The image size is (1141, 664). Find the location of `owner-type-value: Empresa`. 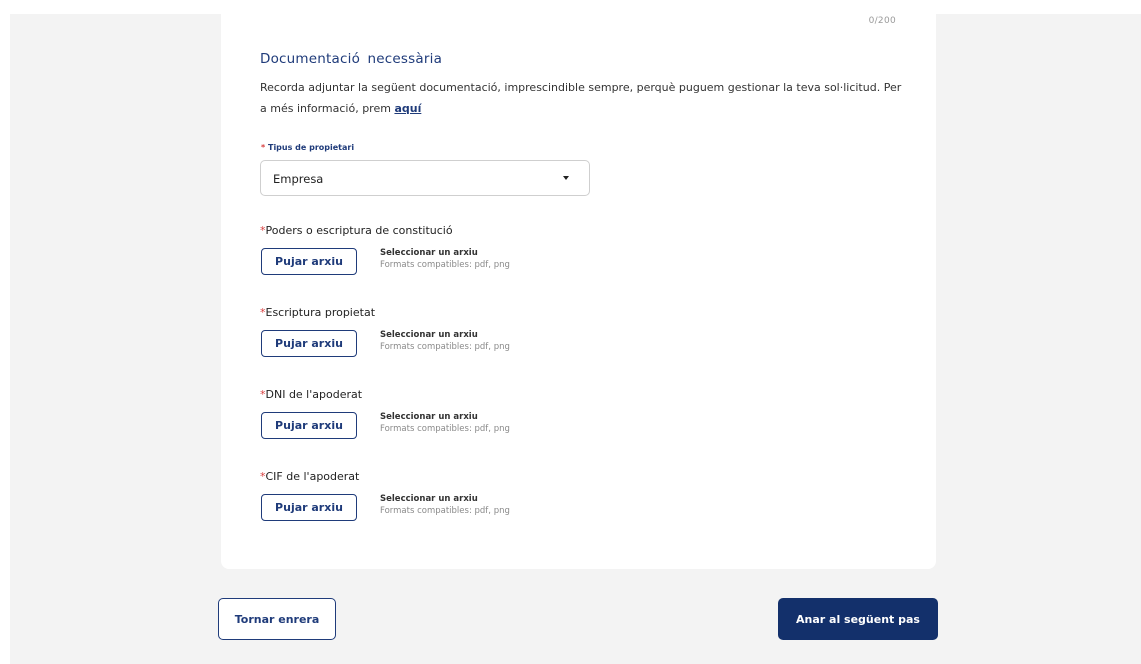

owner-type-value: Empresa is located at coordinates (298, 179).